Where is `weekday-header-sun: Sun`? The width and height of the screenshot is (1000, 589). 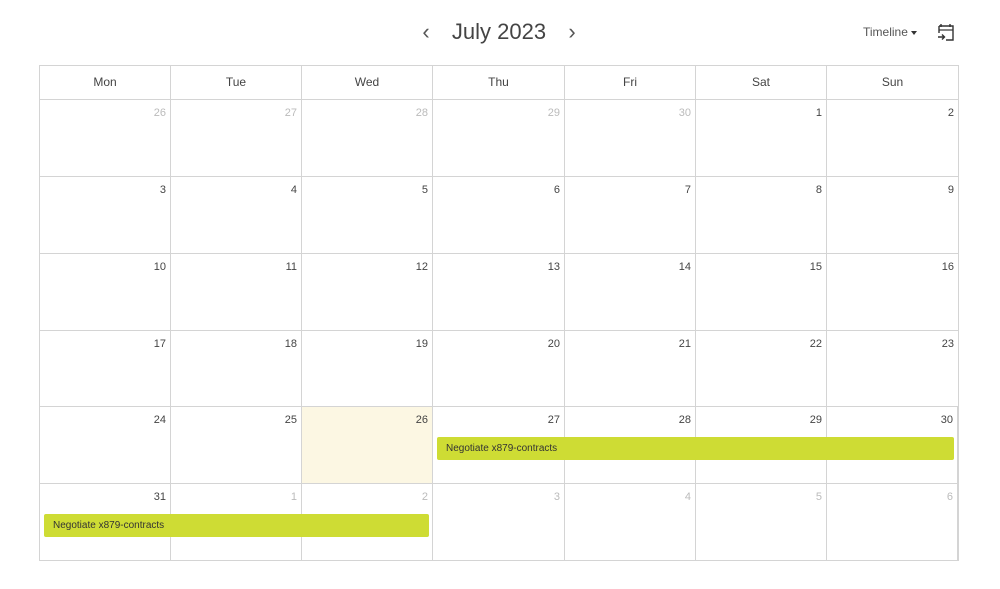 weekday-header-sun: Sun is located at coordinates (892, 82).